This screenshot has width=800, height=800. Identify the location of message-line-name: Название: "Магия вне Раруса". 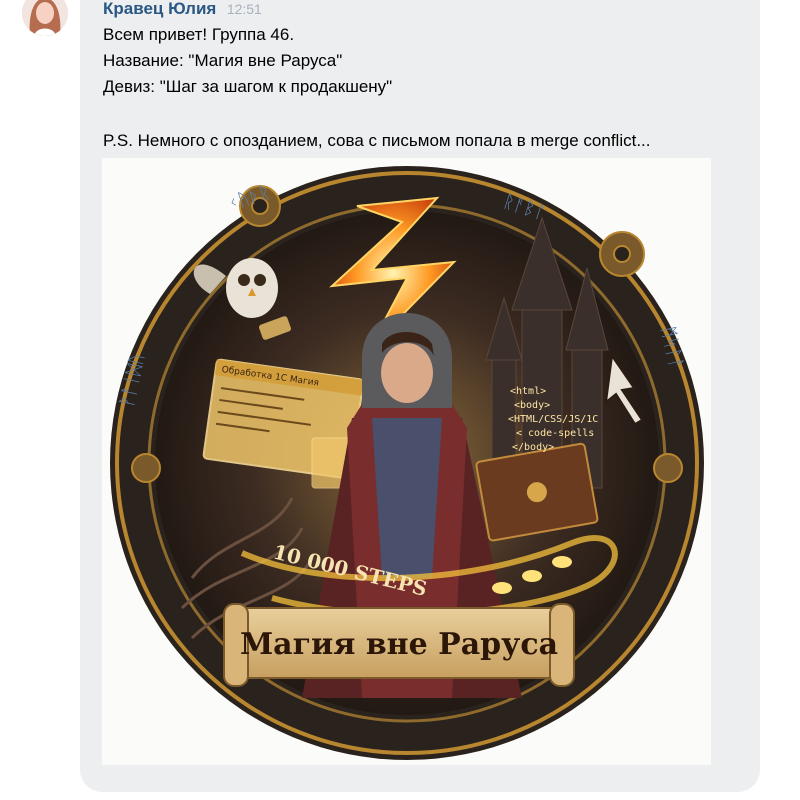
(223, 60).